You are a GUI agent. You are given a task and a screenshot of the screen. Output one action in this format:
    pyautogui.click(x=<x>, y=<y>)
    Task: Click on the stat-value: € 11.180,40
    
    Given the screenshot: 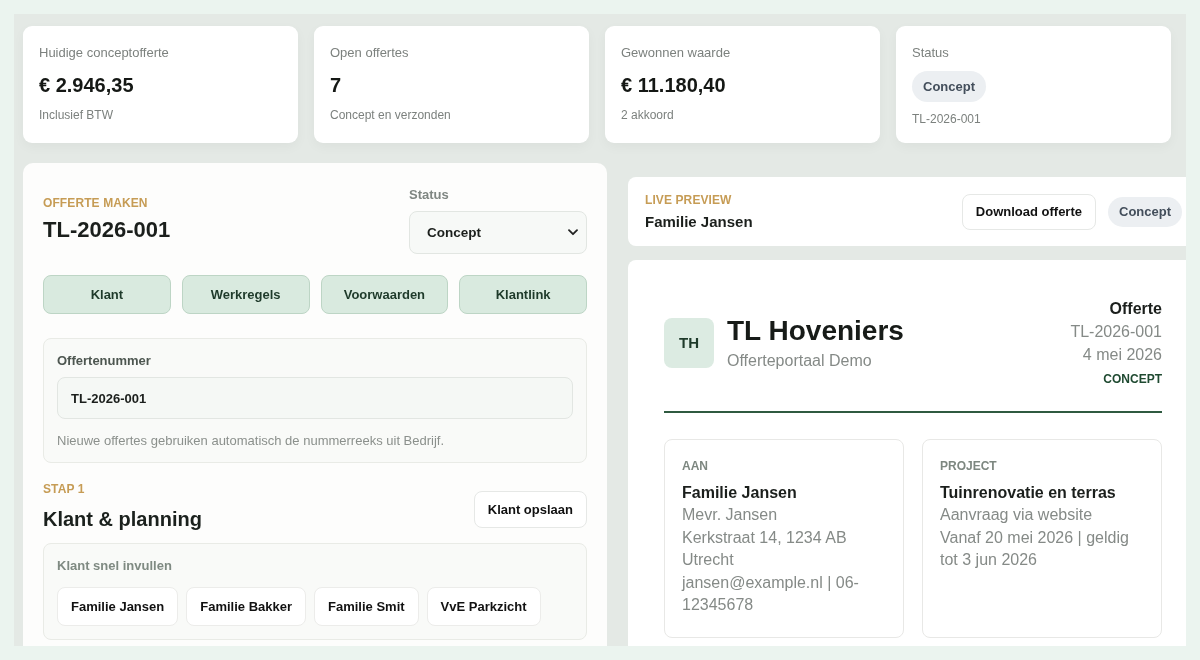 What is the action you would take?
    pyautogui.click(x=674, y=85)
    